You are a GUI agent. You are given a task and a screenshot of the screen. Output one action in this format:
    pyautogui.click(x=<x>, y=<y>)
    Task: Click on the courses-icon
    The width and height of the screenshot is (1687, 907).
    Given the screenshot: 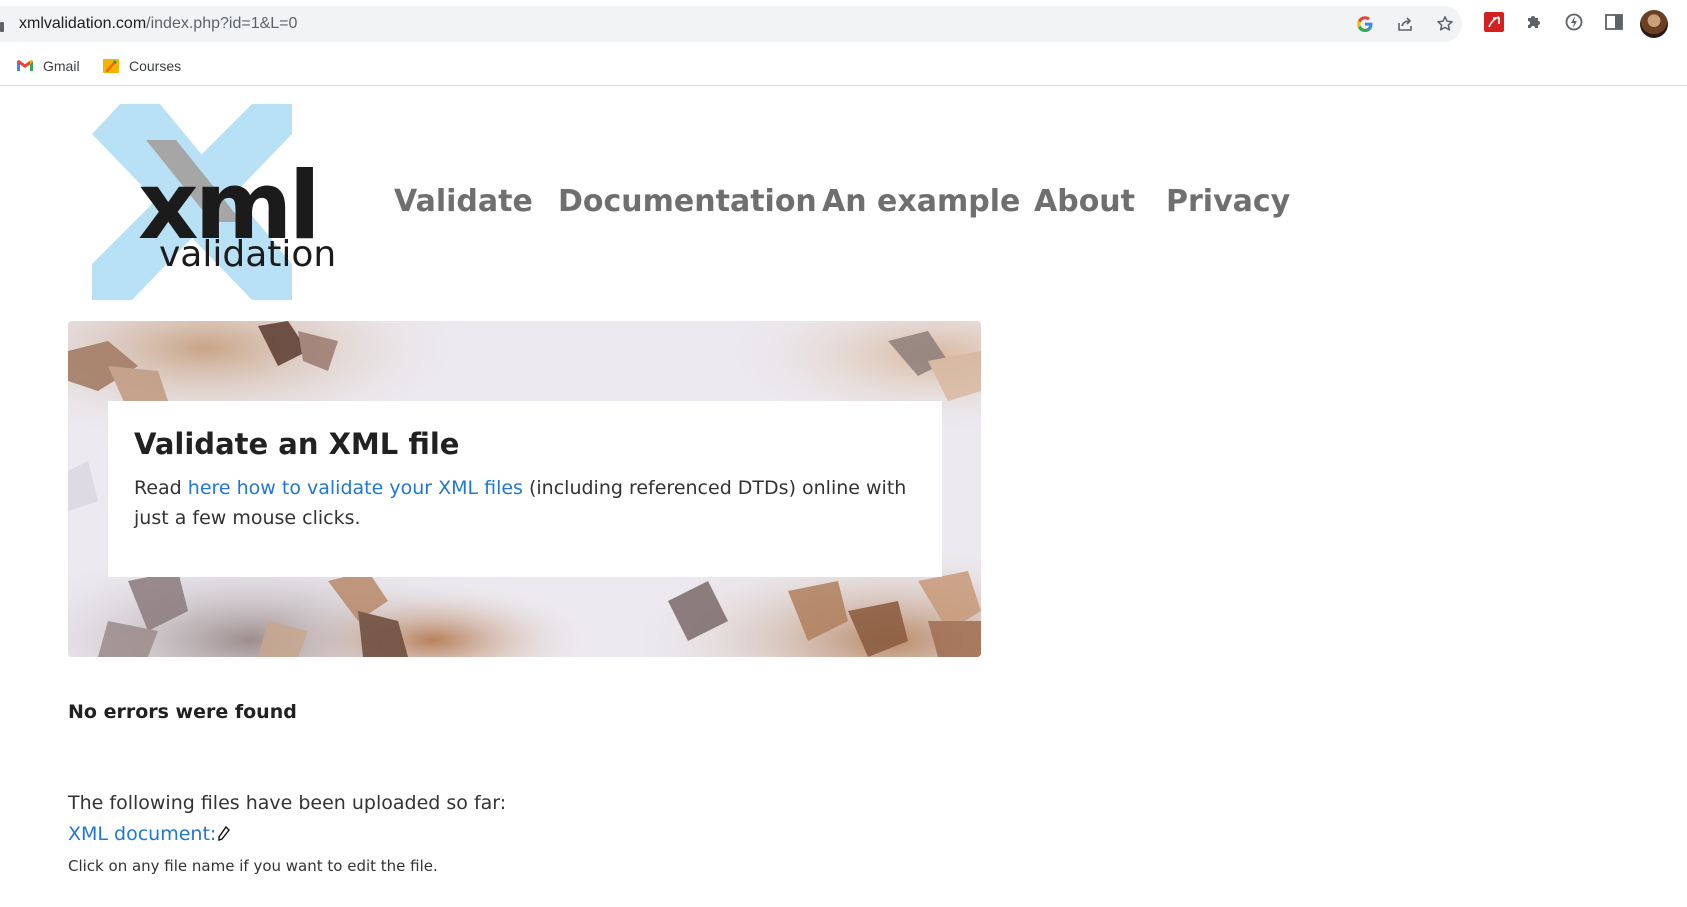 What is the action you would take?
    pyautogui.click(x=111, y=66)
    